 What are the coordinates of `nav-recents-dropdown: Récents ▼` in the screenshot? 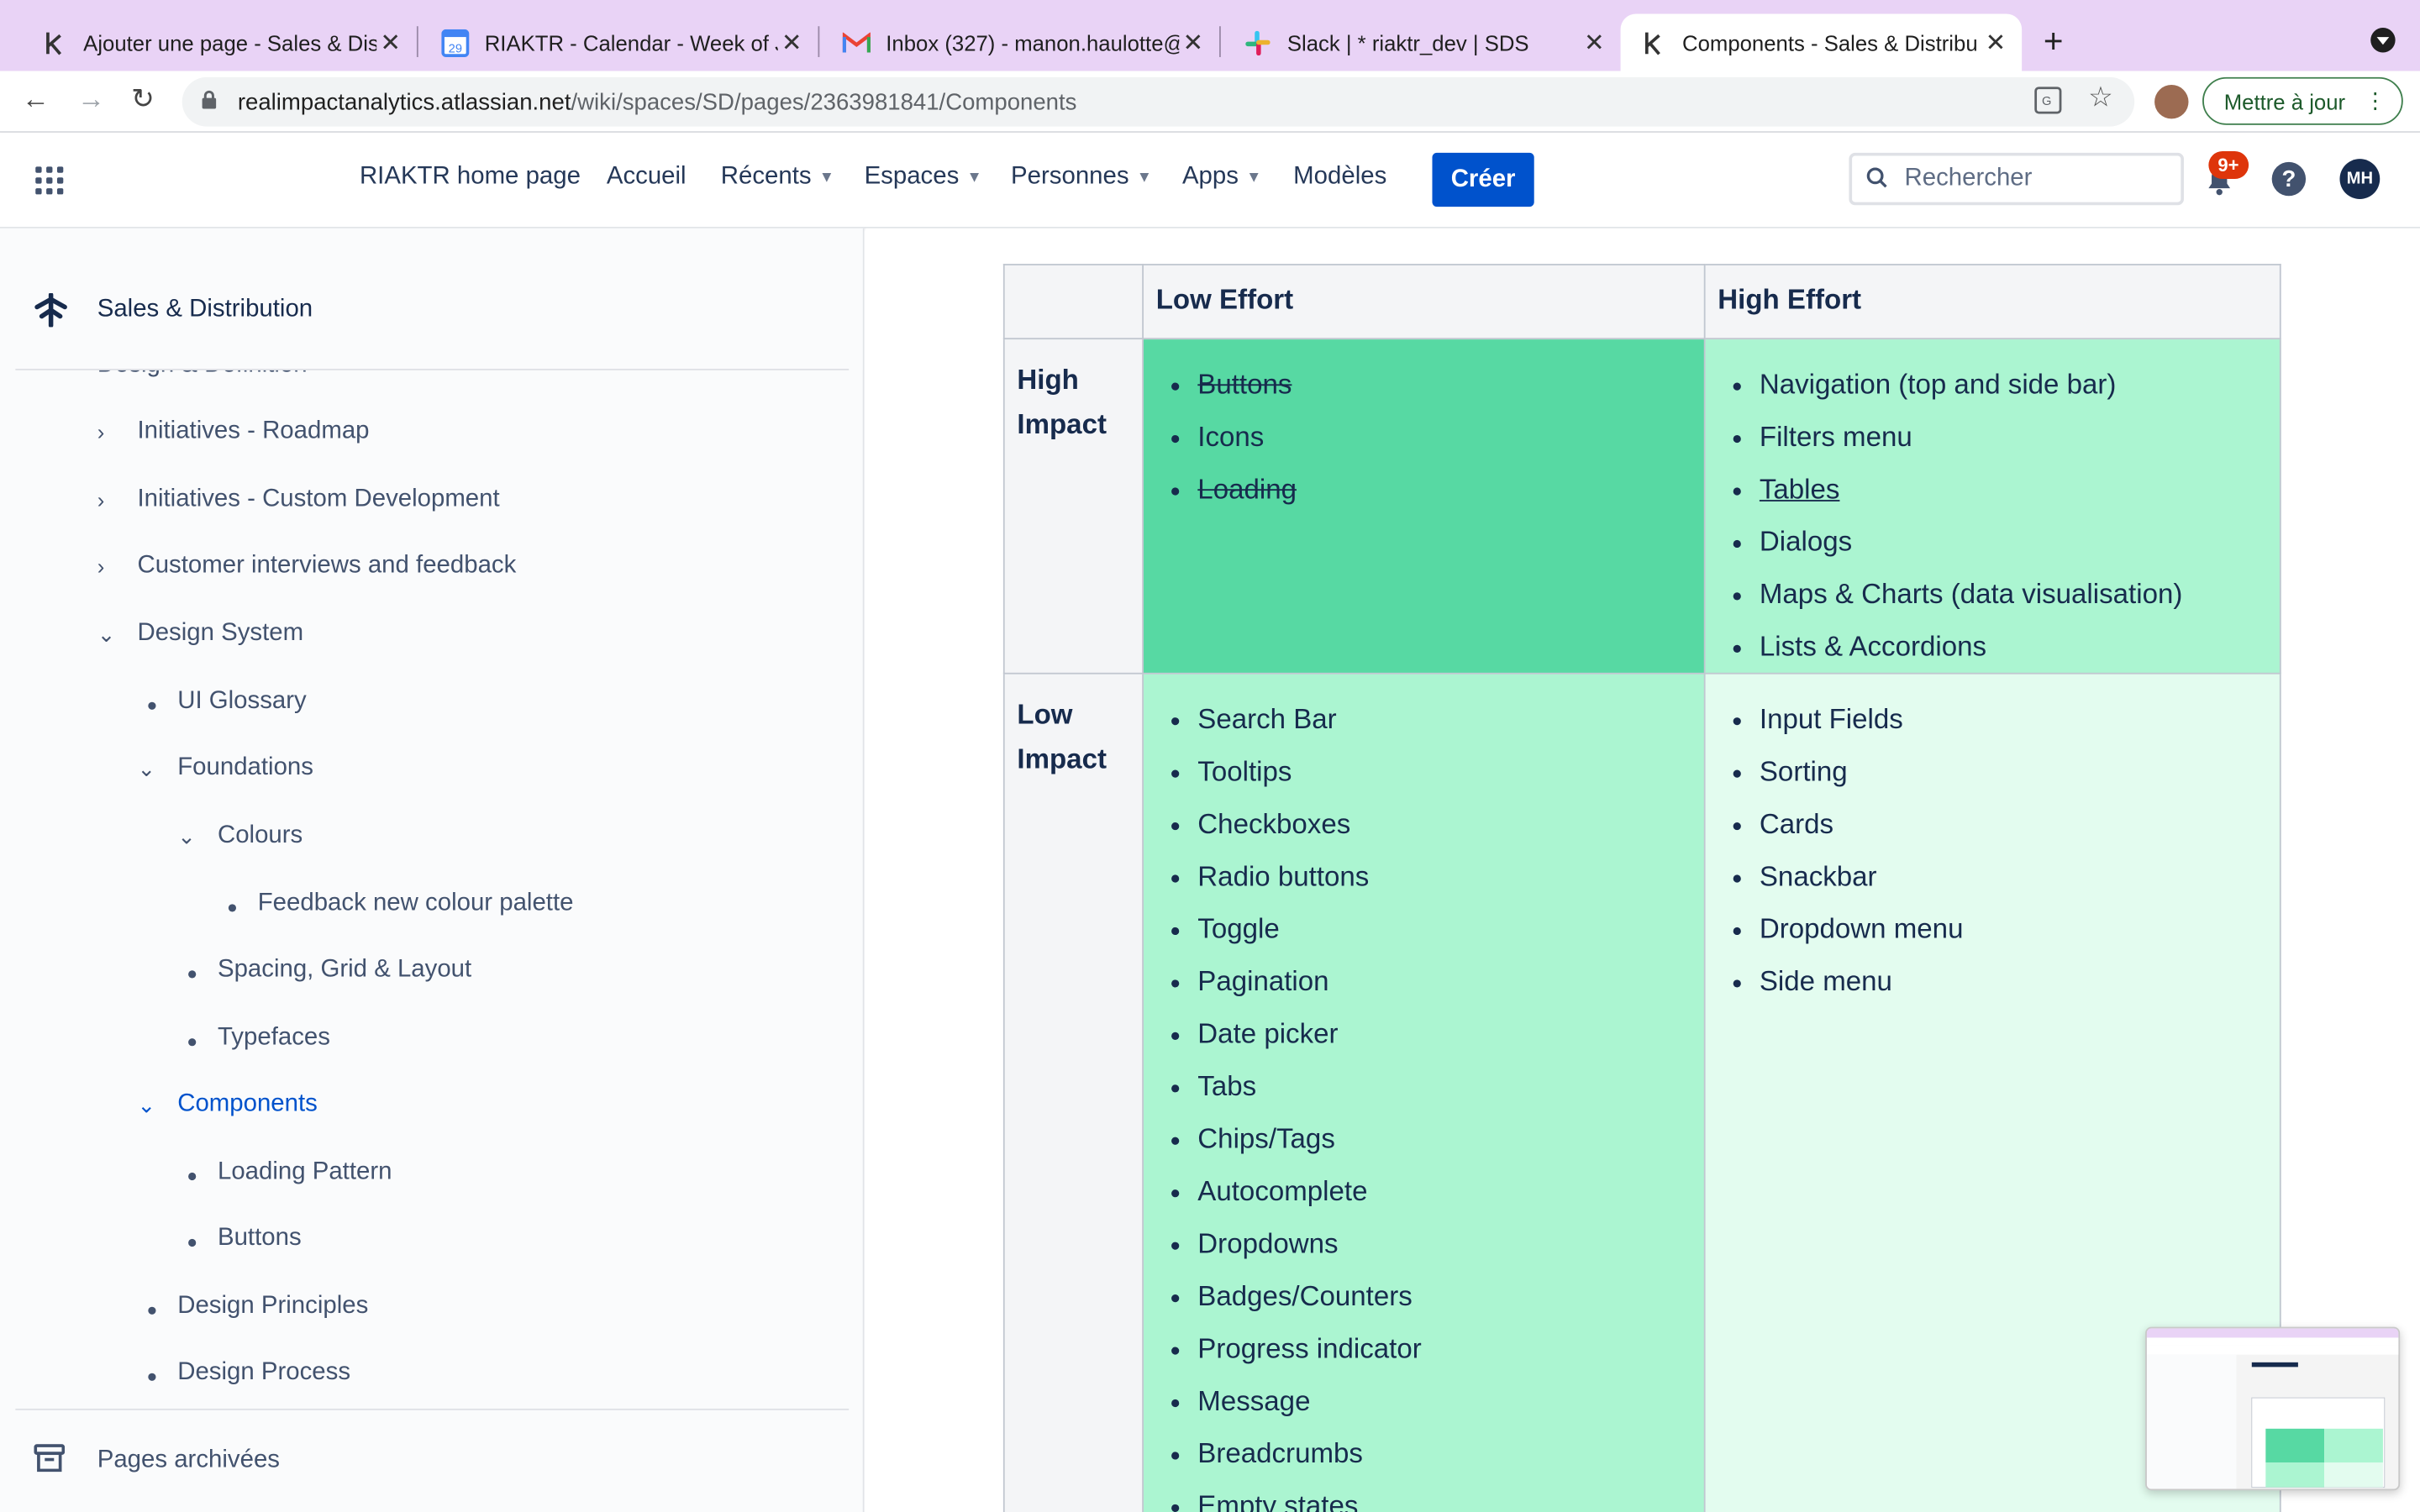 It's located at (778, 178).